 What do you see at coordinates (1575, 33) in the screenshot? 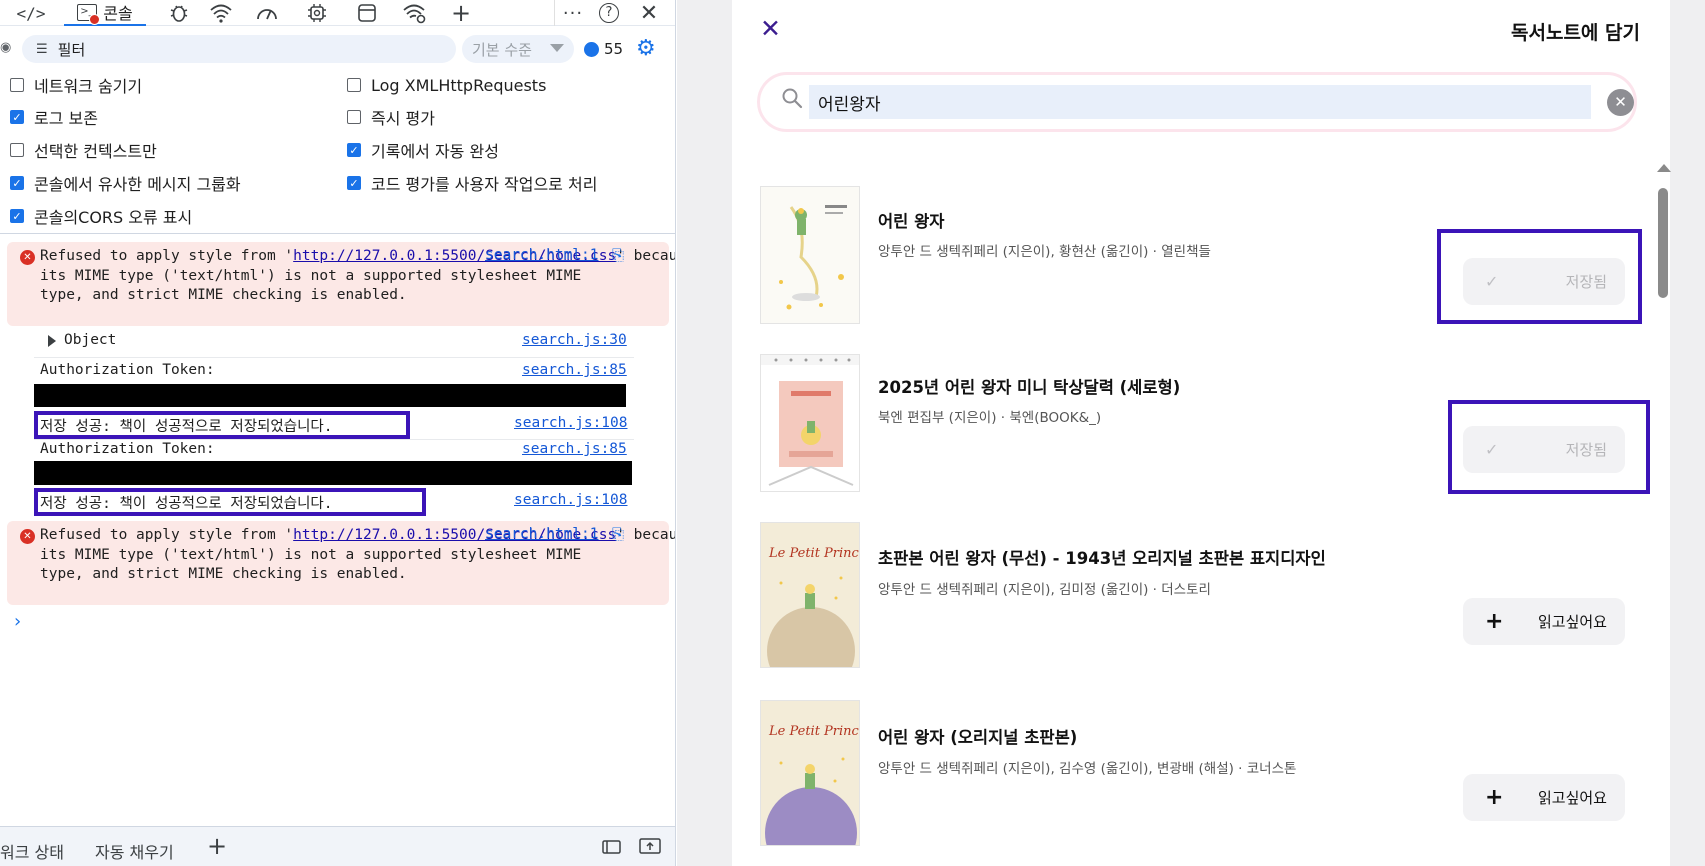
I see `modal-title: 독서노트에 담기` at bounding box center [1575, 33].